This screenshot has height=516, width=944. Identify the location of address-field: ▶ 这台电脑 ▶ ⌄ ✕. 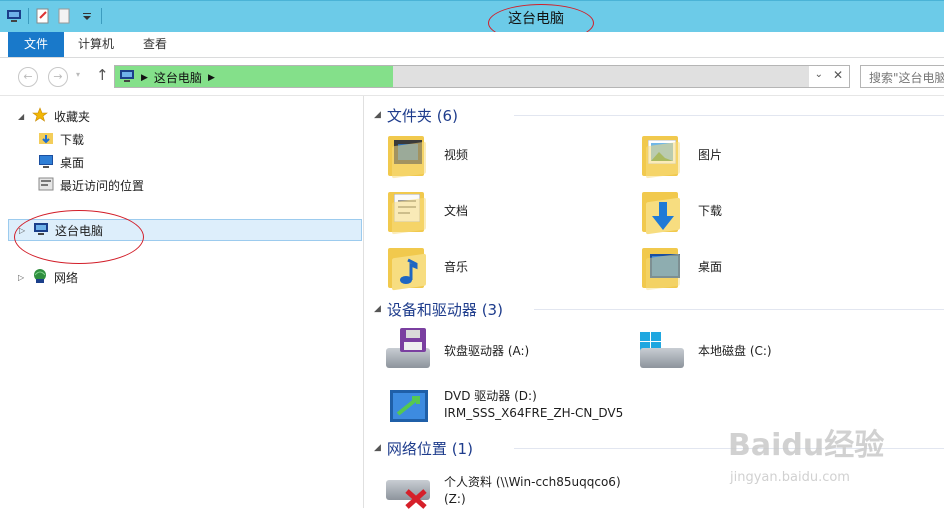
(482, 76).